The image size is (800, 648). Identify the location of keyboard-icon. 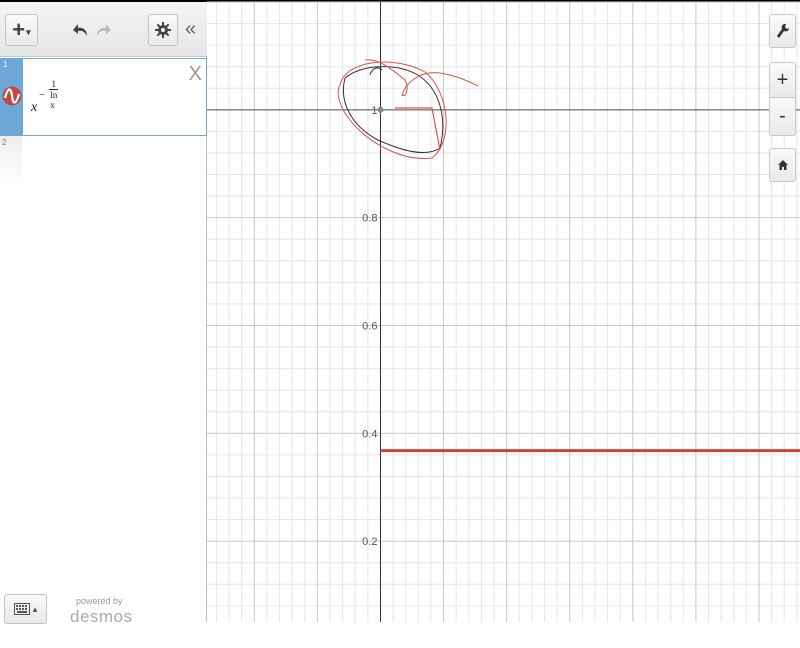
(21, 609).